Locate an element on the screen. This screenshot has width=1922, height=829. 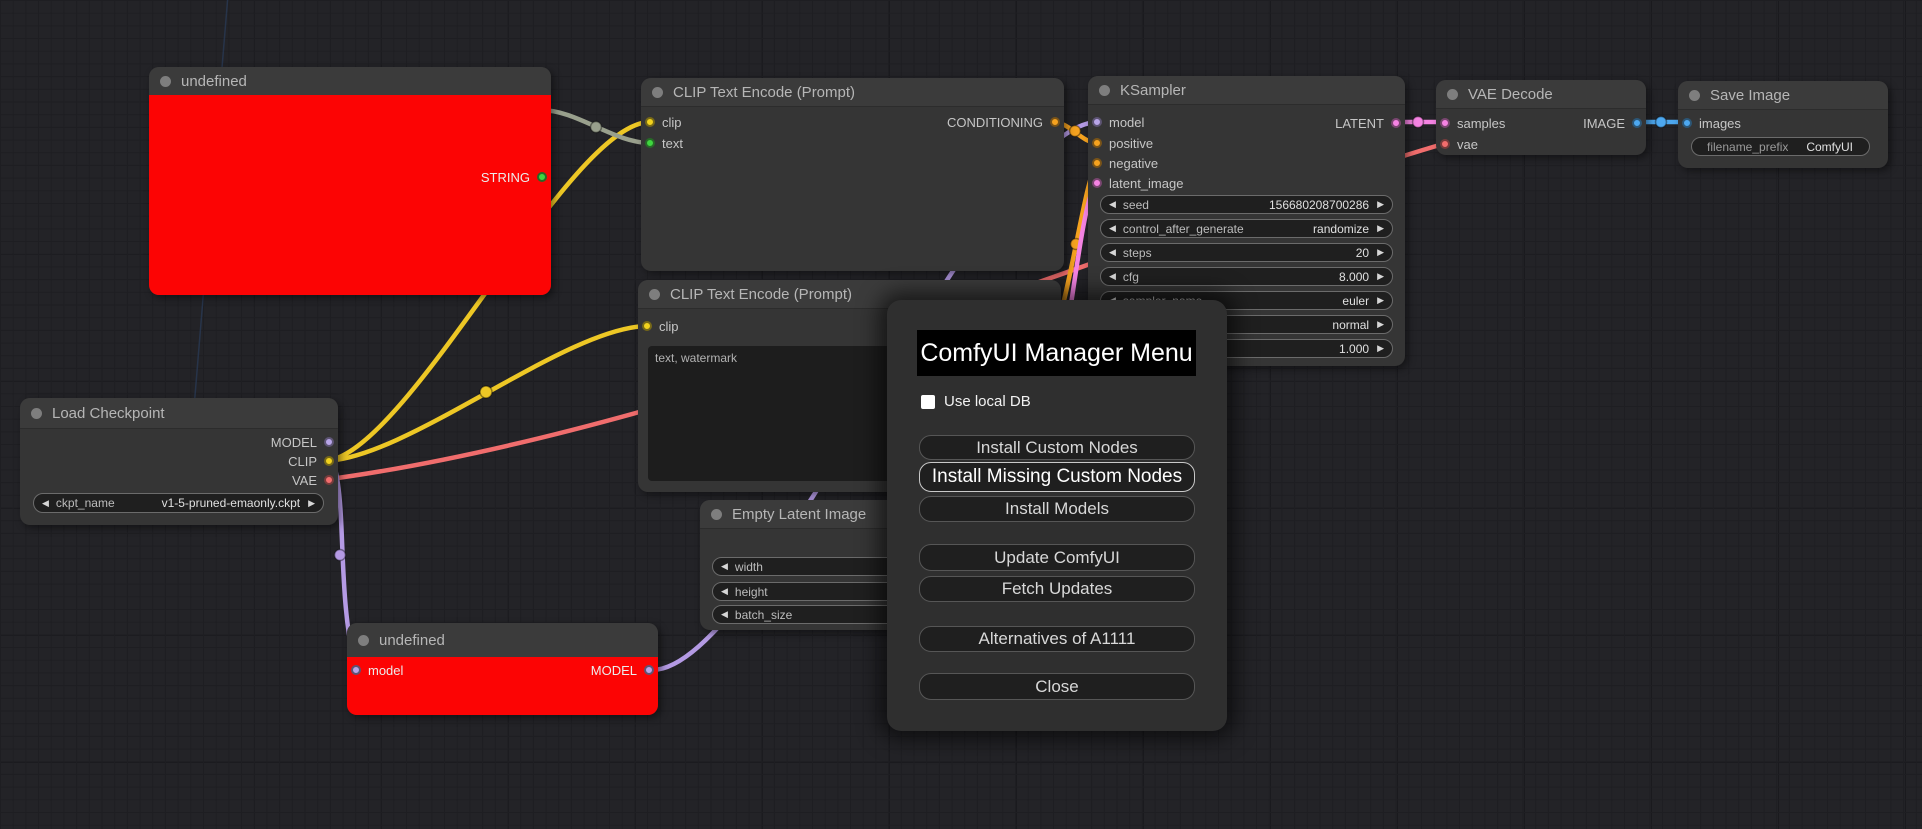
output-image: IMAGE is located at coordinates (1612, 123).